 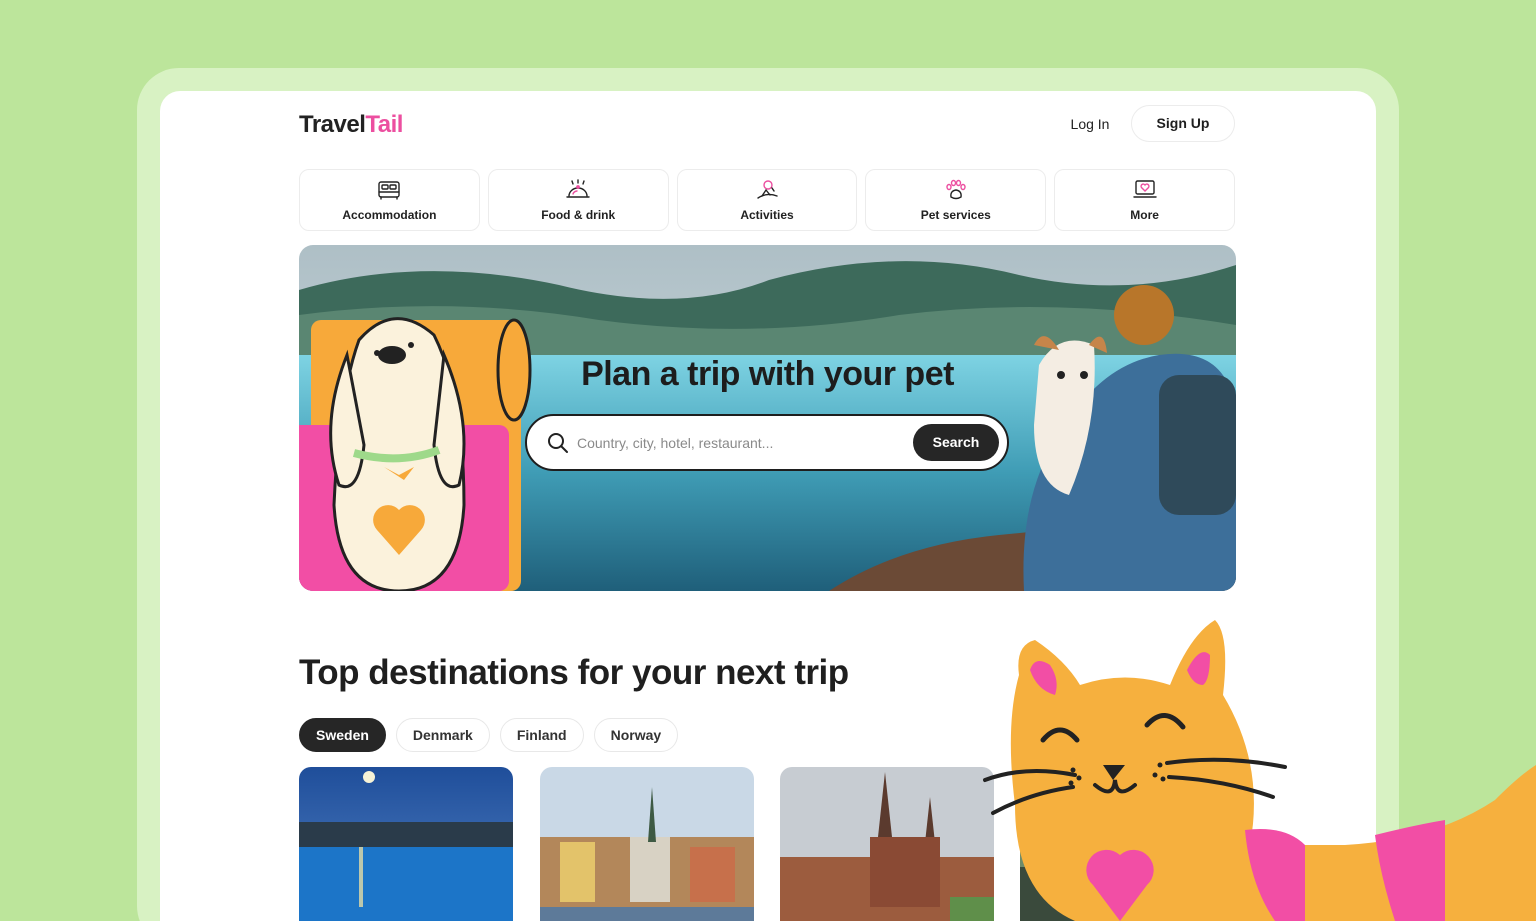 What do you see at coordinates (1144, 215) in the screenshot?
I see `category-label: More` at bounding box center [1144, 215].